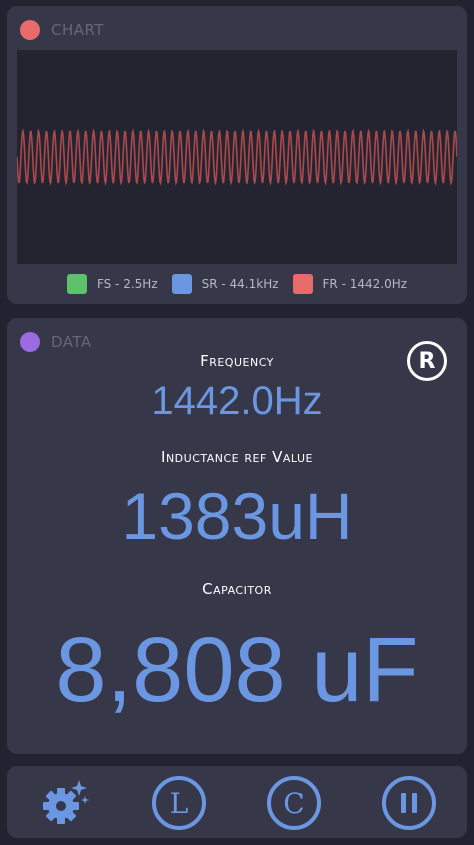 This screenshot has width=474, height=845. What do you see at coordinates (294, 803) in the screenshot?
I see `capacitance-mode-button: C` at bounding box center [294, 803].